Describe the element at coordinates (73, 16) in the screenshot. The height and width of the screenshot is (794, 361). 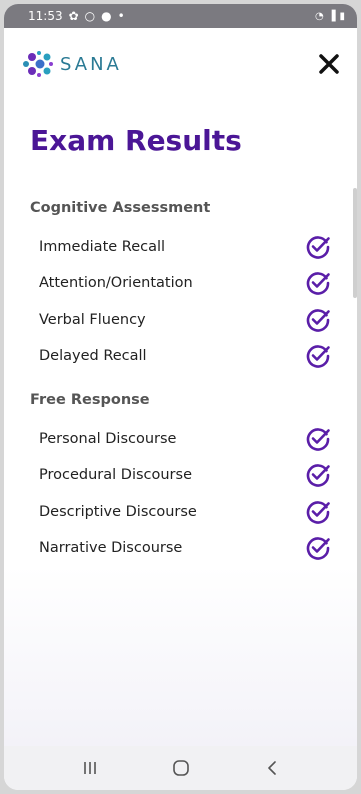
I see `settings-gear-icon: ✿` at that location.